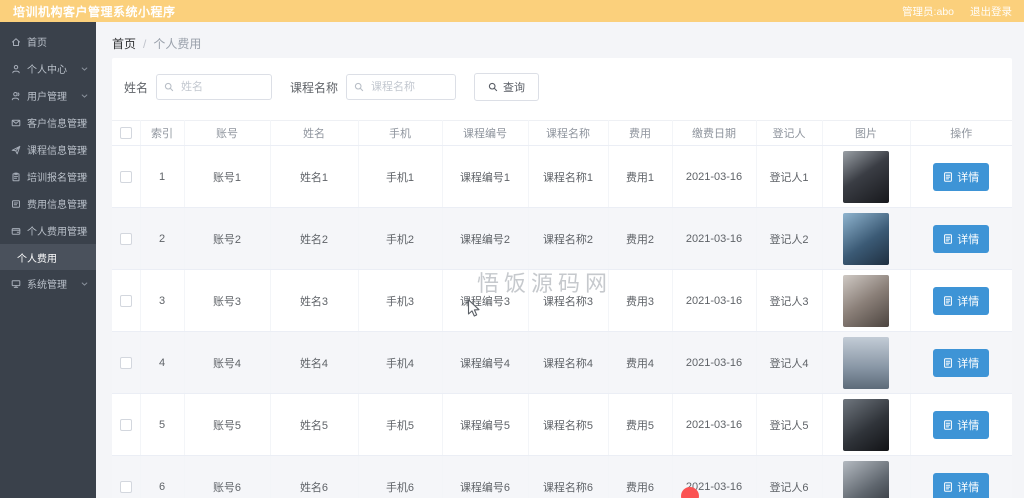 The height and width of the screenshot is (498, 1024). I want to click on cell-registrant: 登记人6, so click(789, 476).